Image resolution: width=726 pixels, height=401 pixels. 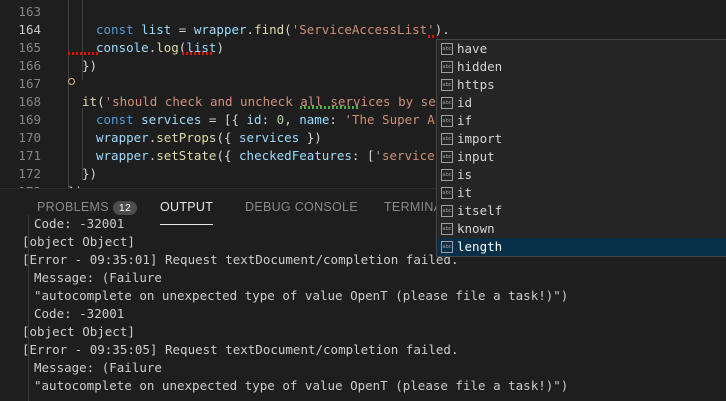 What do you see at coordinates (397, 119) in the screenshot?
I see `code-token: 'The Super API` at bounding box center [397, 119].